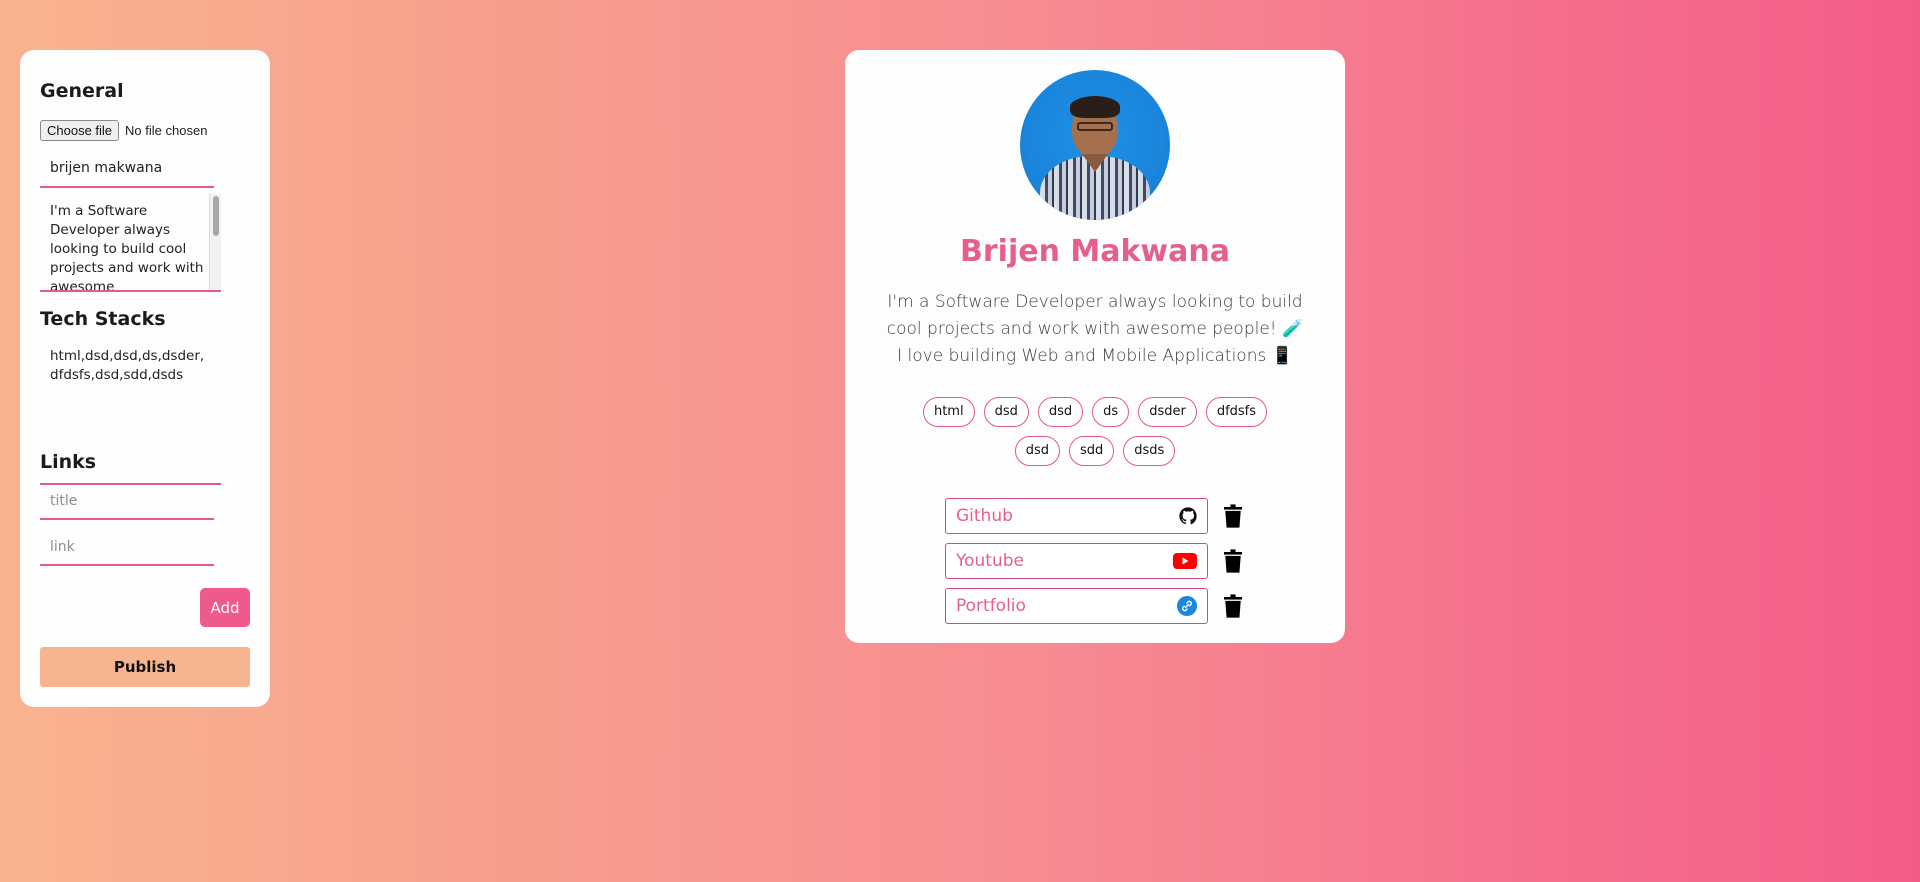  I want to click on link-title: Portfolio, so click(991, 606).